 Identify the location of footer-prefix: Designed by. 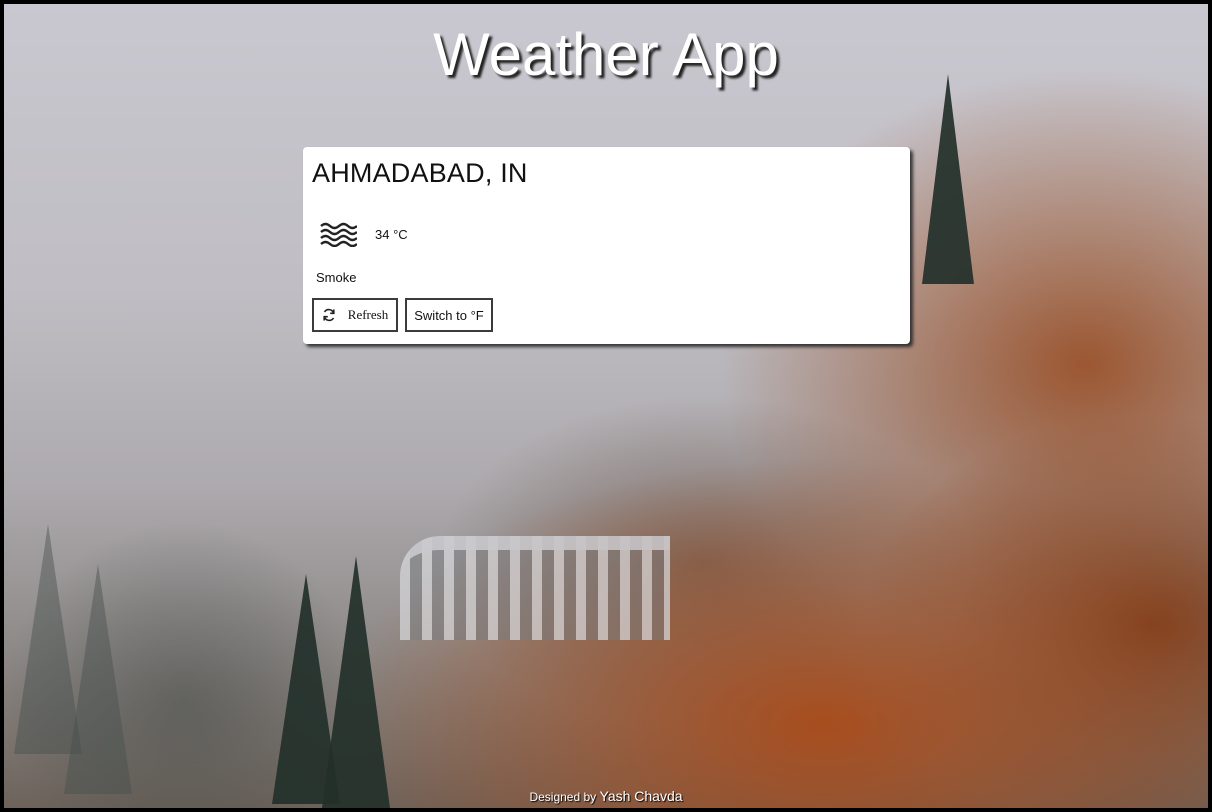
(563, 797).